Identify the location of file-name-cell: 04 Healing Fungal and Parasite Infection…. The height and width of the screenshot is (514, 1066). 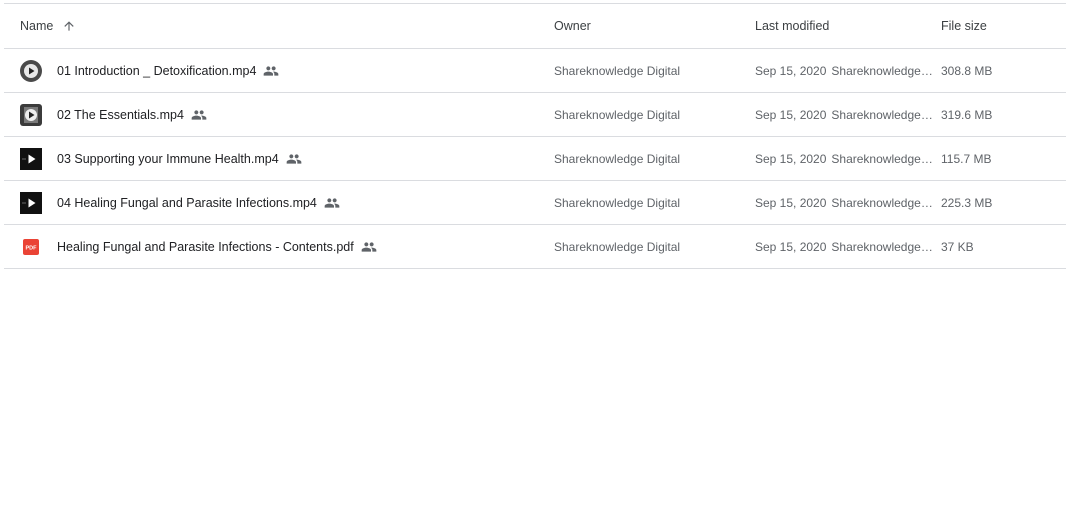
(280, 202).